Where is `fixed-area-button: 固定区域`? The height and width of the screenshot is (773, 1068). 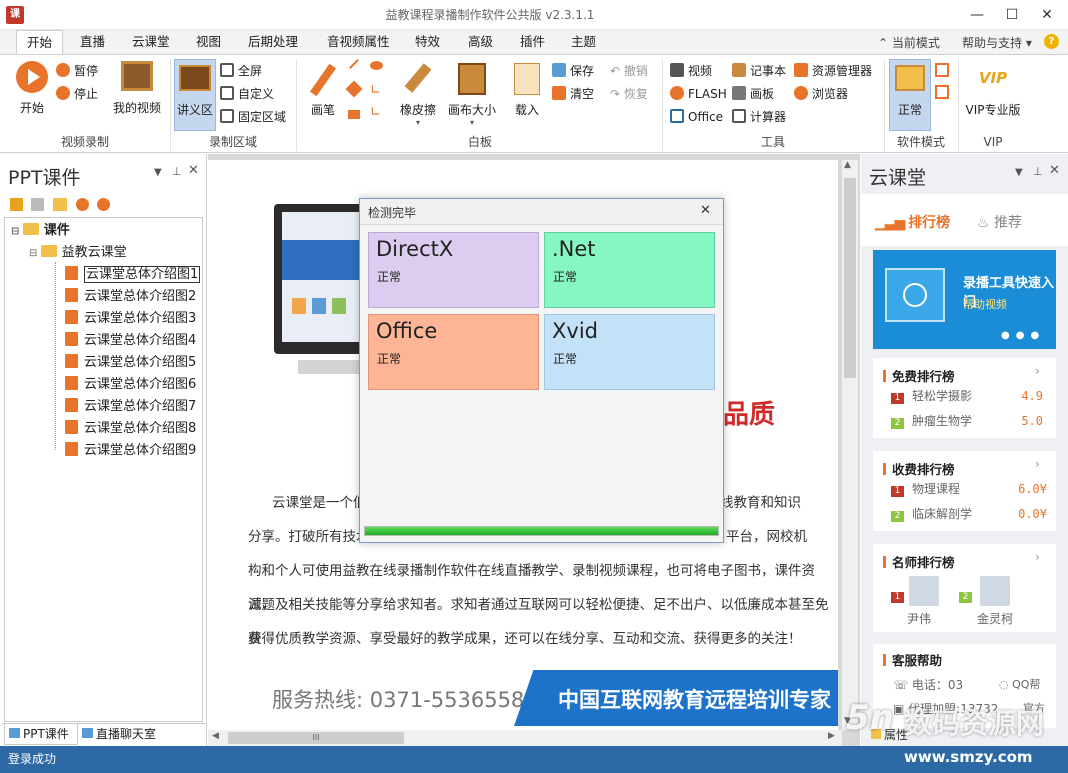
fixed-area-button: 固定区域 is located at coordinates (253, 117).